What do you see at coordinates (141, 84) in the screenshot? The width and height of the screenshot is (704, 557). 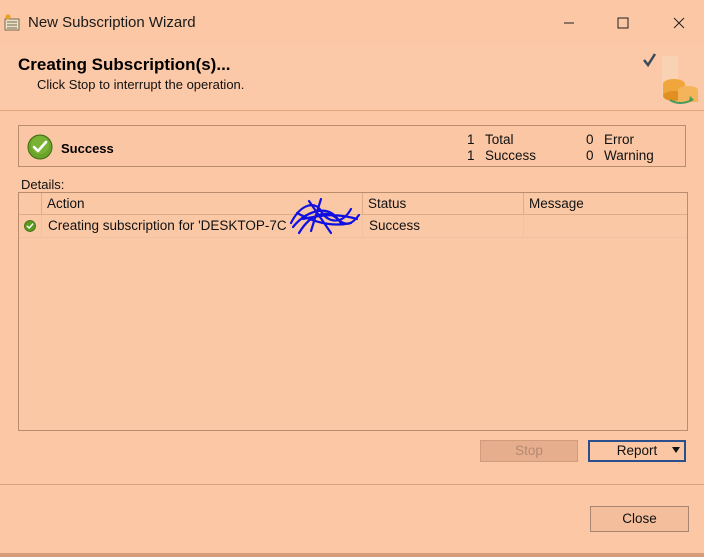 I see `page-subtitle: Click Stop to interrupt the operation.` at bounding box center [141, 84].